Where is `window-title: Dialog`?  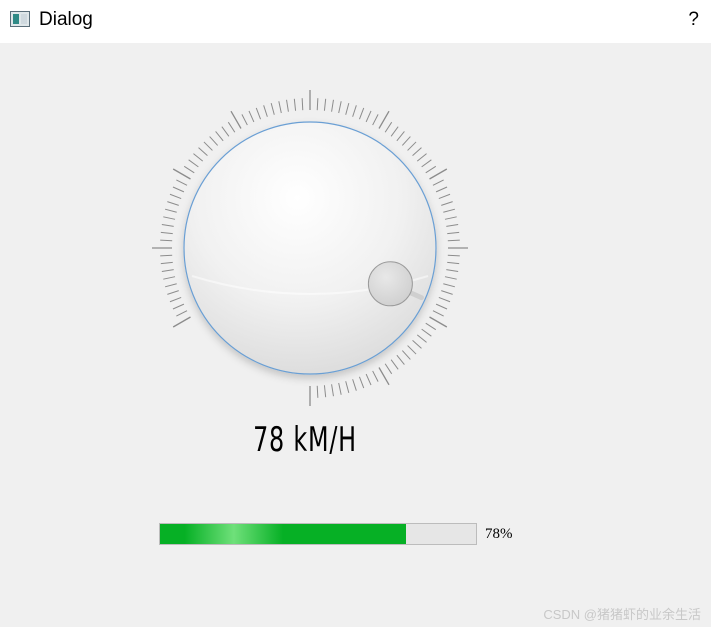 window-title: Dialog is located at coordinates (66, 19).